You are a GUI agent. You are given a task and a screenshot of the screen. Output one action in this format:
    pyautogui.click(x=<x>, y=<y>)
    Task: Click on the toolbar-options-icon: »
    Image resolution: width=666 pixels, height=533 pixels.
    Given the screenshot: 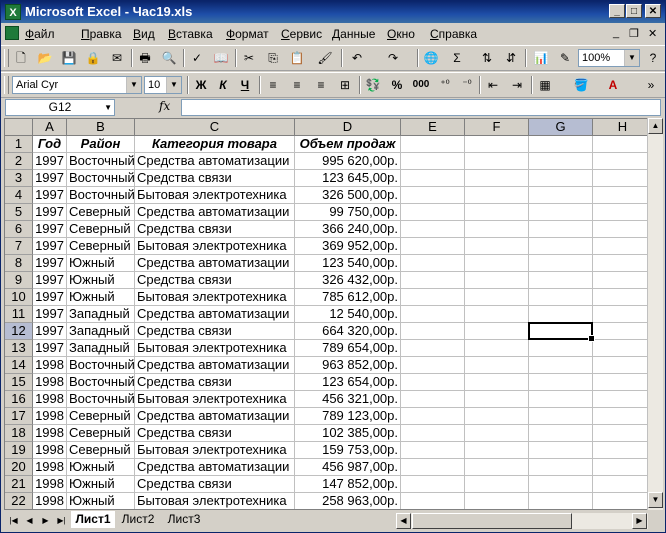 What is the action you would take?
    pyautogui.click(x=651, y=85)
    